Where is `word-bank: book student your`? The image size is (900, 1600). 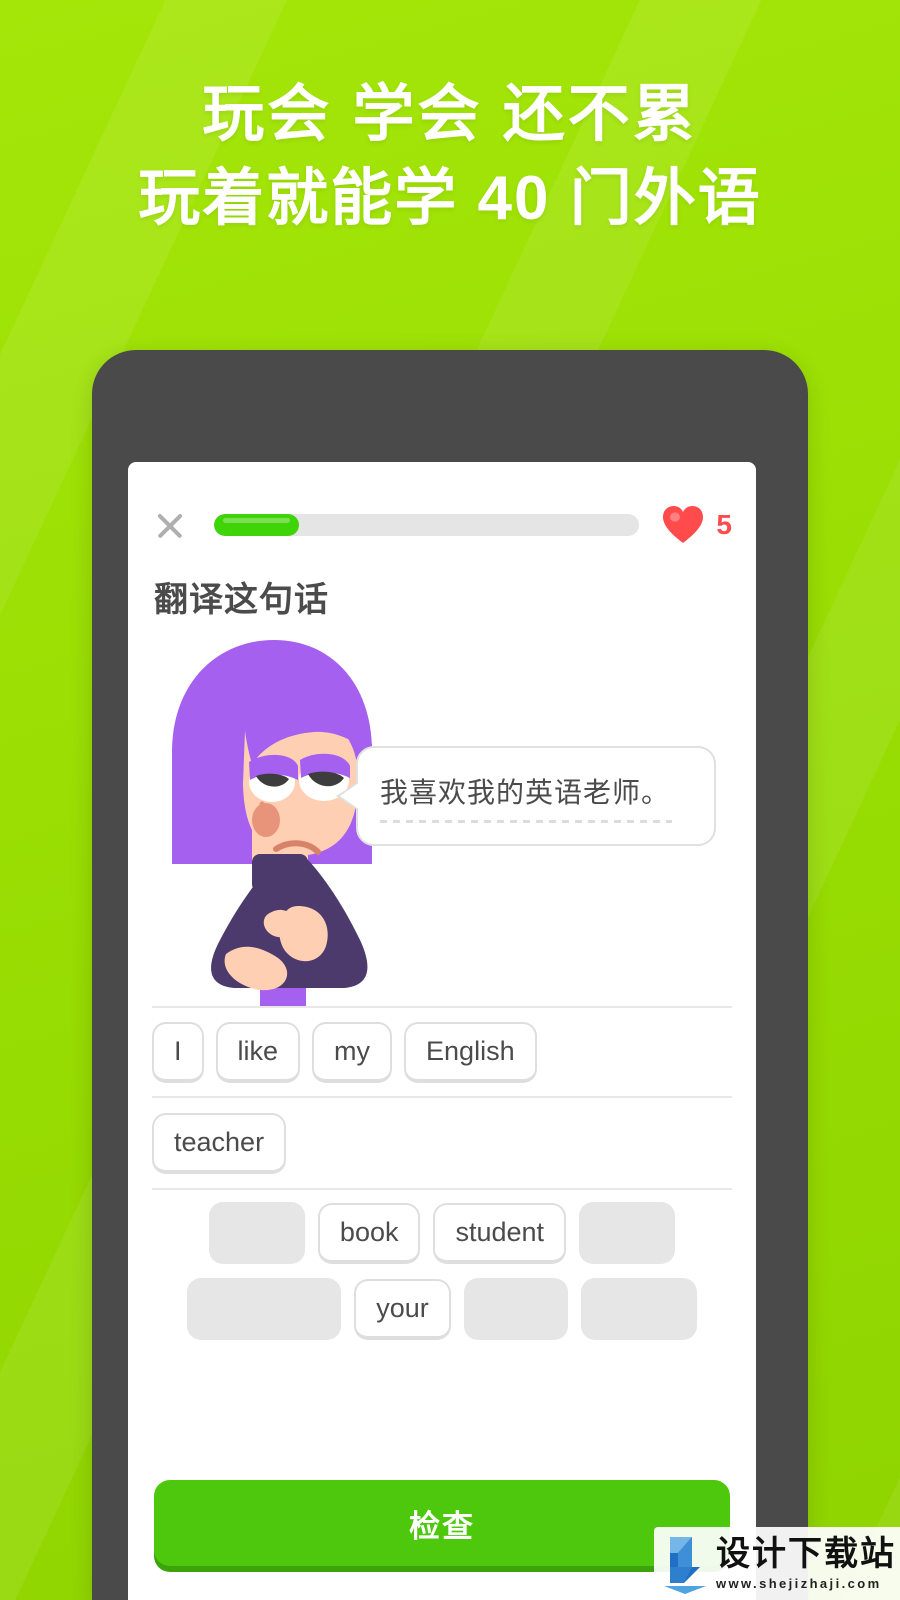 word-bank: book student your is located at coordinates (442, 1278).